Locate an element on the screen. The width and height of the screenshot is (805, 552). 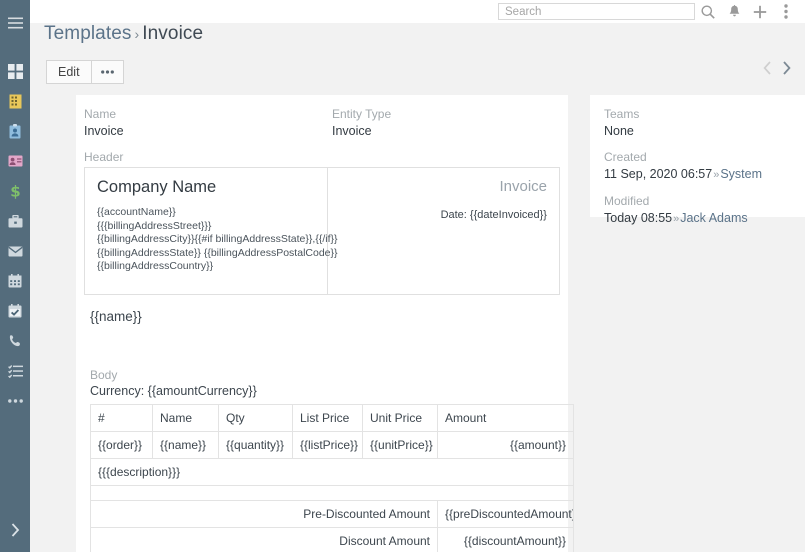
field-name-label: Name is located at coordinates (100, 114).